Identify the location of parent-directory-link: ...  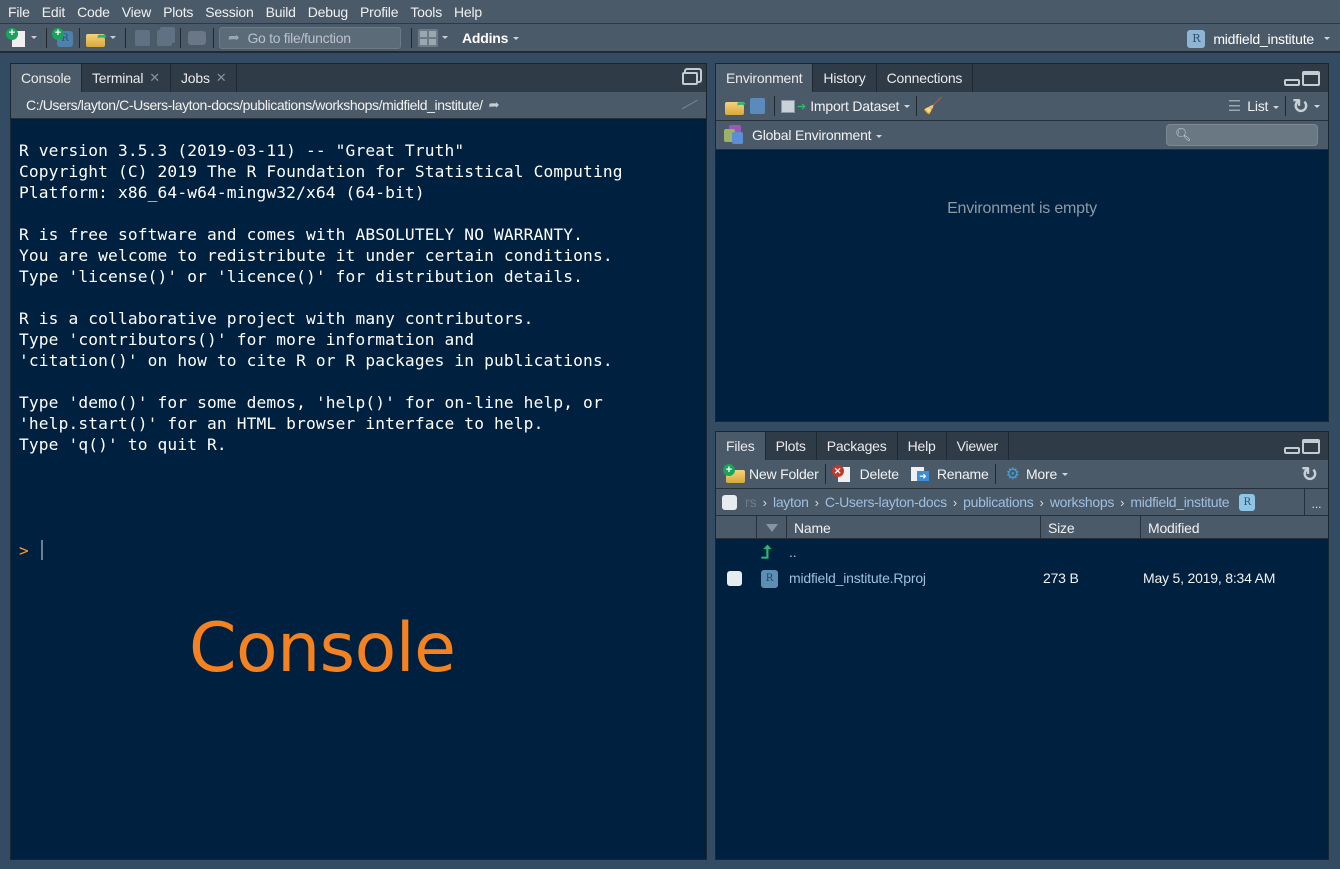
(793, 552).